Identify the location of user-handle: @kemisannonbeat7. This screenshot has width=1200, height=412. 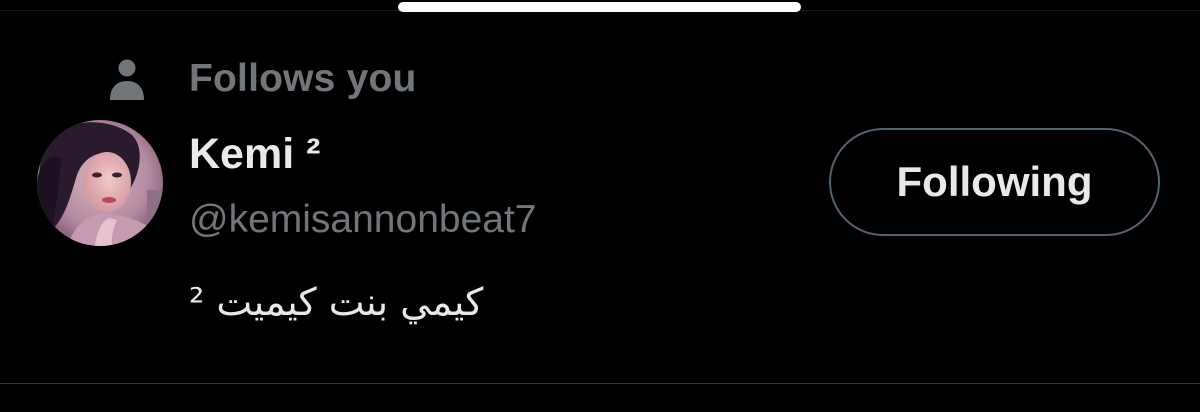
(362, 220).